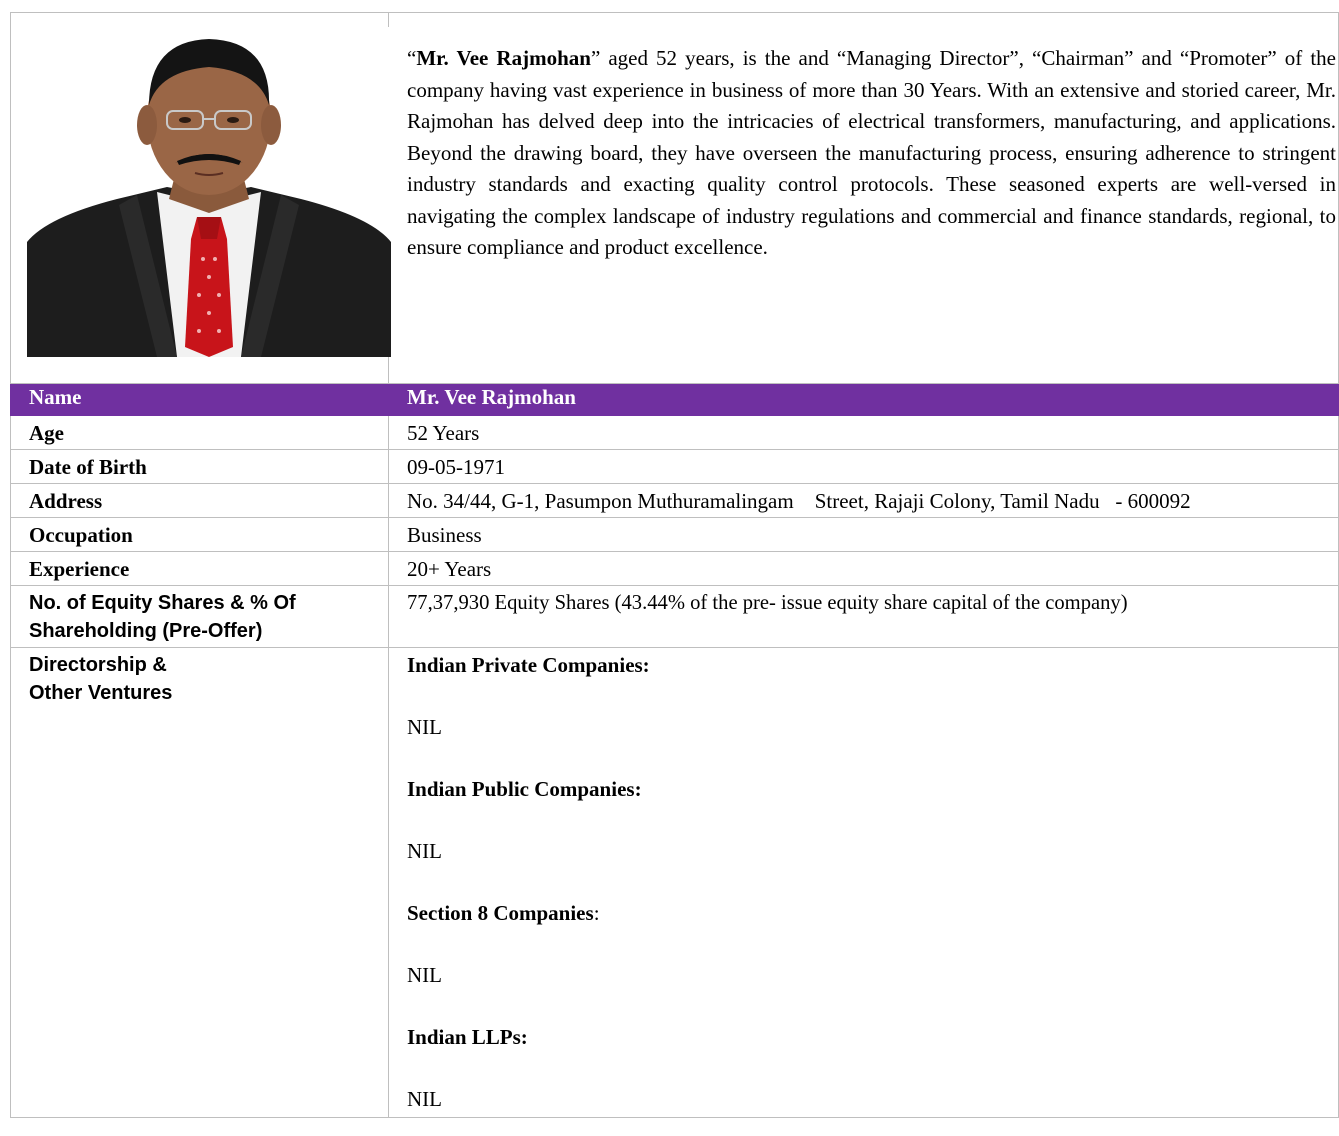 The image size is (1339, 1136). I want to click on photo-cell, so click(200, 198).